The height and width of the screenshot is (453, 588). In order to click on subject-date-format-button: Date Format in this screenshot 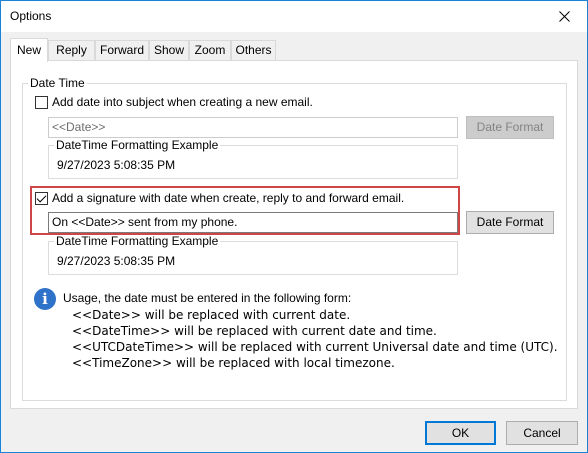, I will do `click(510, 127)`.